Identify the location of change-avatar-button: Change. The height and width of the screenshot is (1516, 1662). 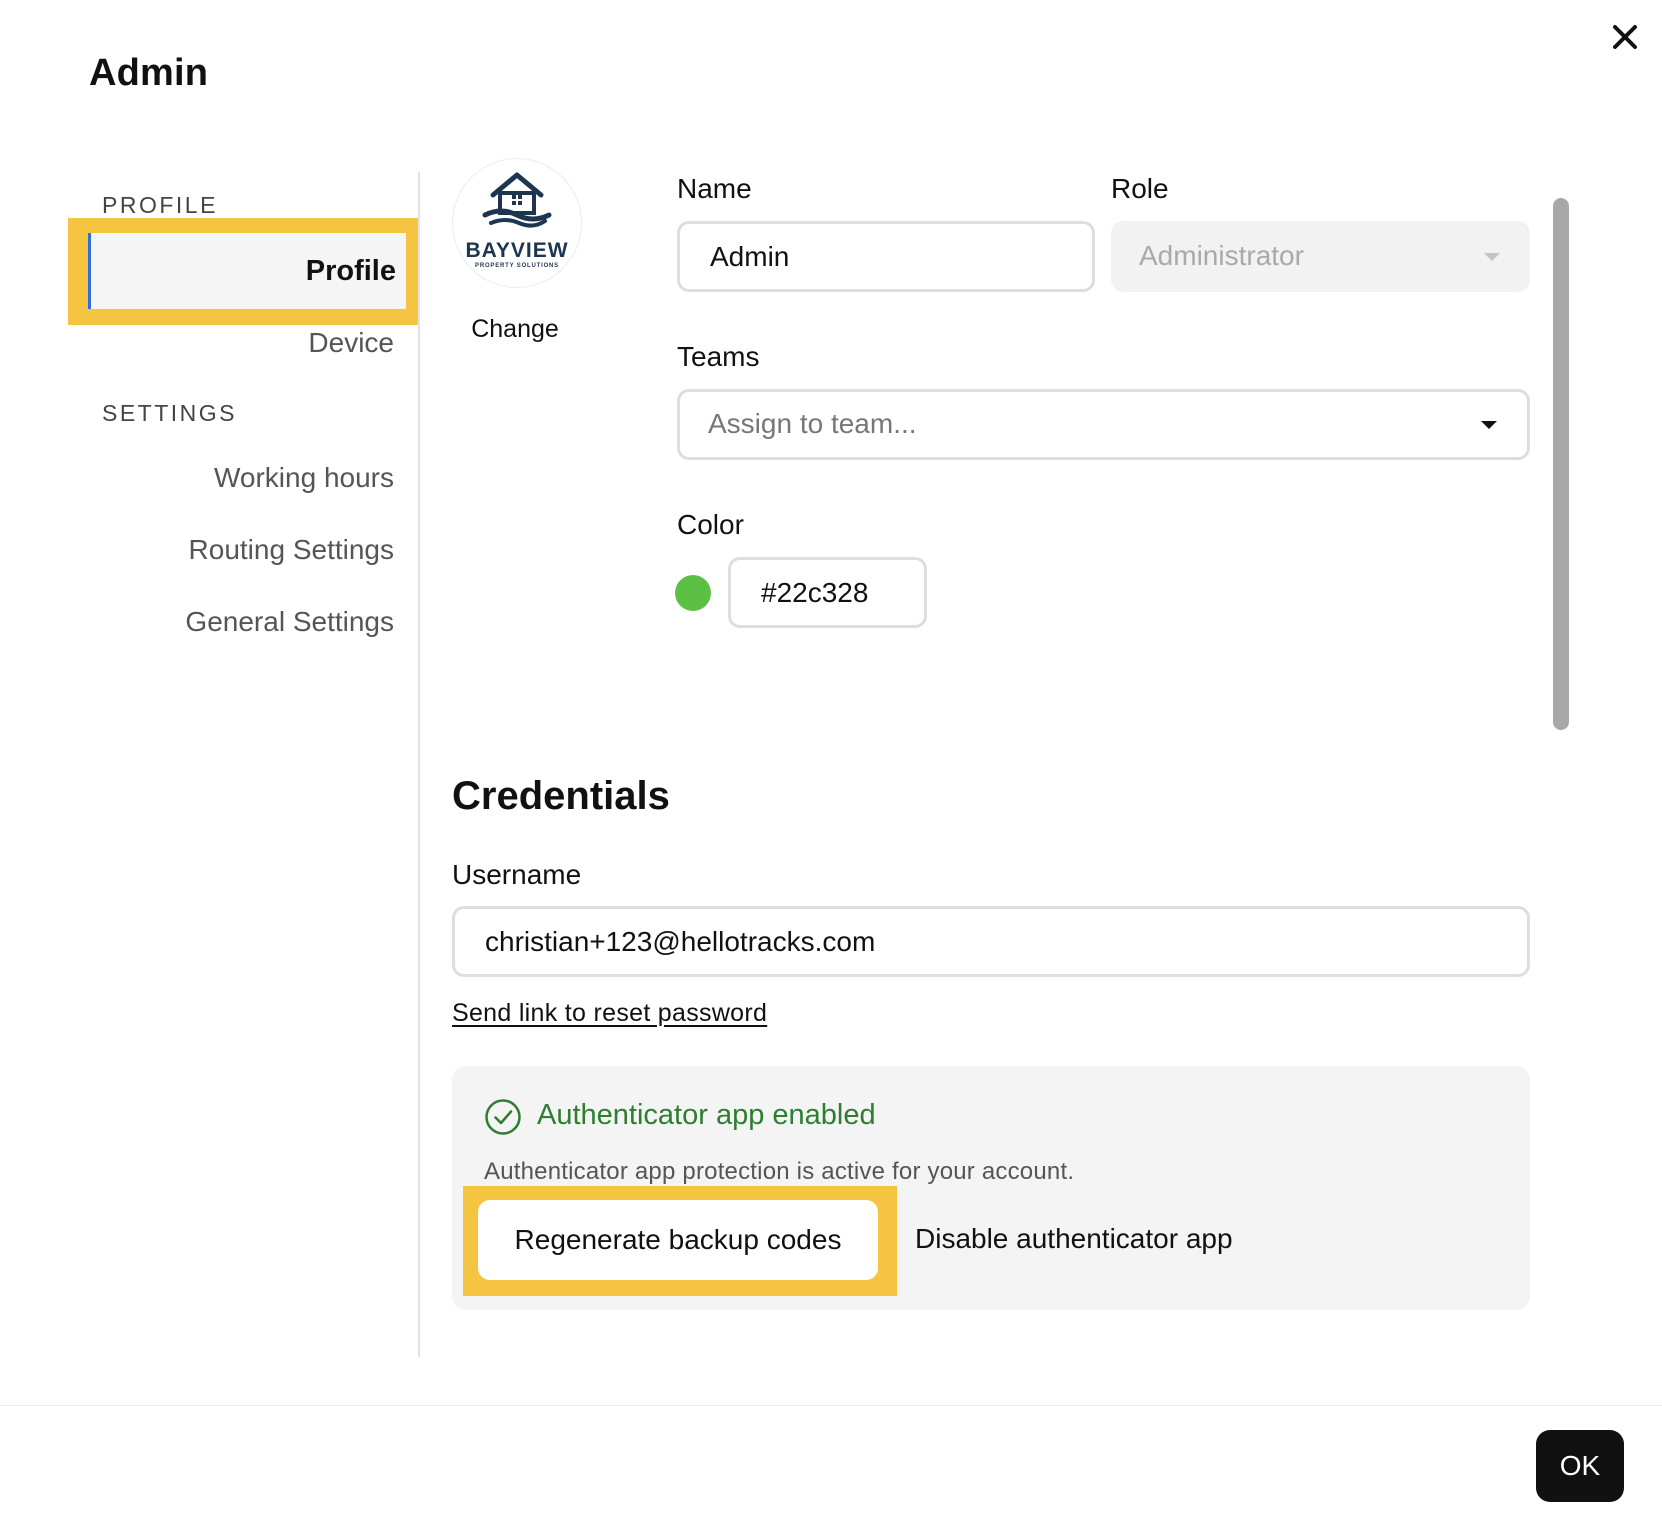
(515, 329).